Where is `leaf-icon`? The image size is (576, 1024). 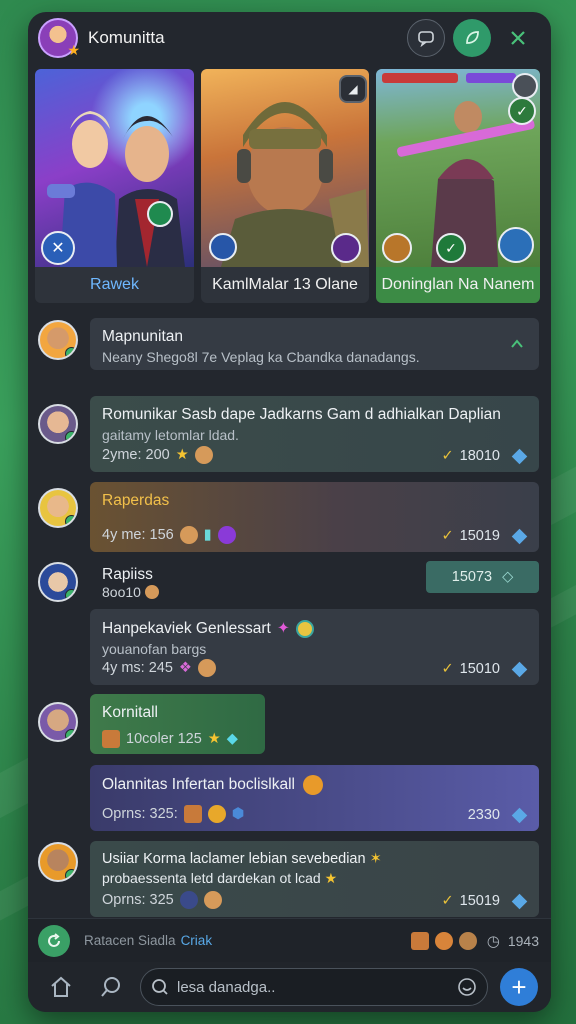
leaf-icon is located at coordinates (472, 37).